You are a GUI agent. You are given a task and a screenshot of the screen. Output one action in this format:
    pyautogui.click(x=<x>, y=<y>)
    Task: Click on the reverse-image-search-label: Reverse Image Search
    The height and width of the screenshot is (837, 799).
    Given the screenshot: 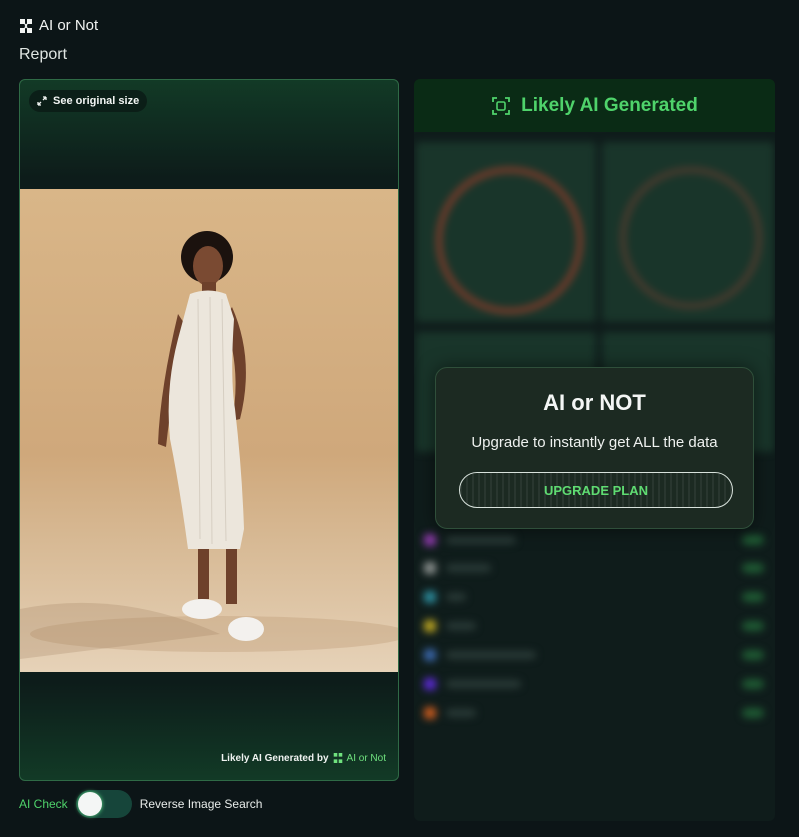 What is the action you would take?
    pyautogui.click(x=201, y=804)
    